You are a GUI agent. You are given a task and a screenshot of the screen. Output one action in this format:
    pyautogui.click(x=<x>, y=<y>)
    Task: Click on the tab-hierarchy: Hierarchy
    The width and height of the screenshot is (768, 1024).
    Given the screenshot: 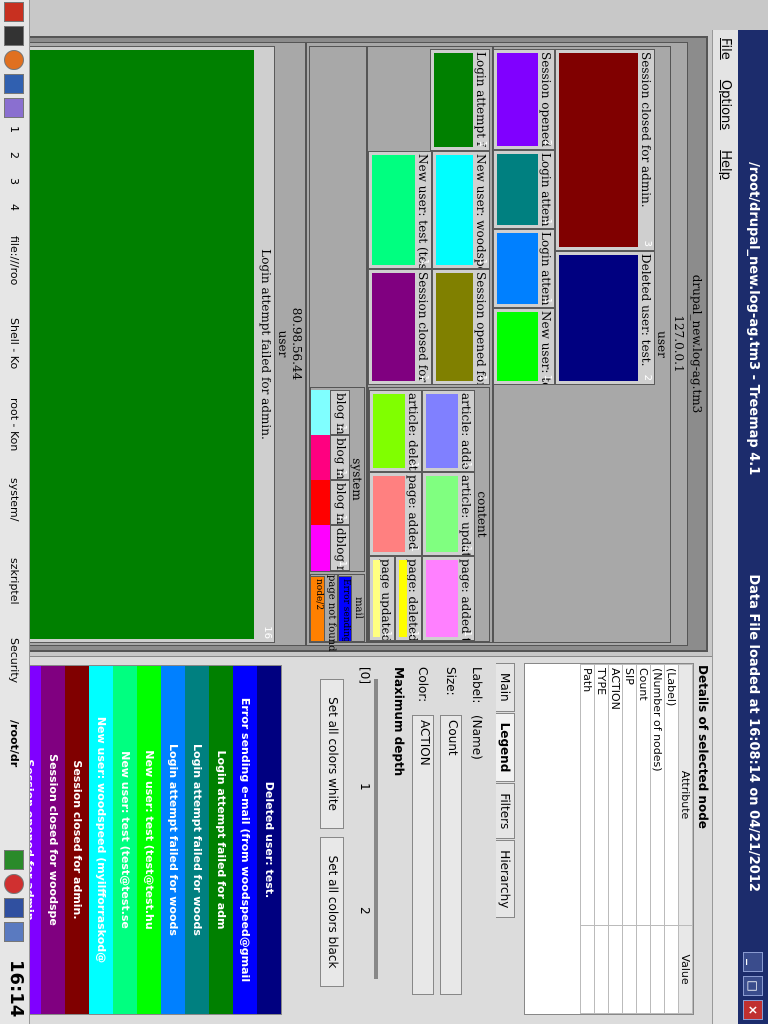 What is the action you would take?
    pyautogui.click(x=505, y=879)
    